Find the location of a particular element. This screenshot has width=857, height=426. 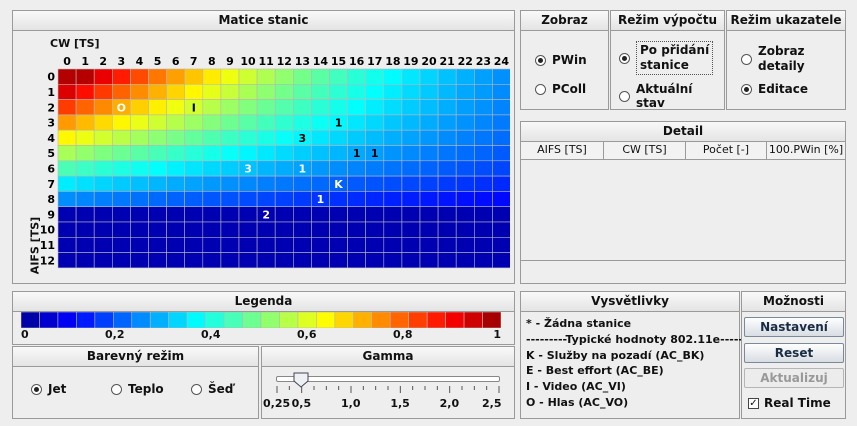

reset-button: Reset is located at coordinates (794, 353).